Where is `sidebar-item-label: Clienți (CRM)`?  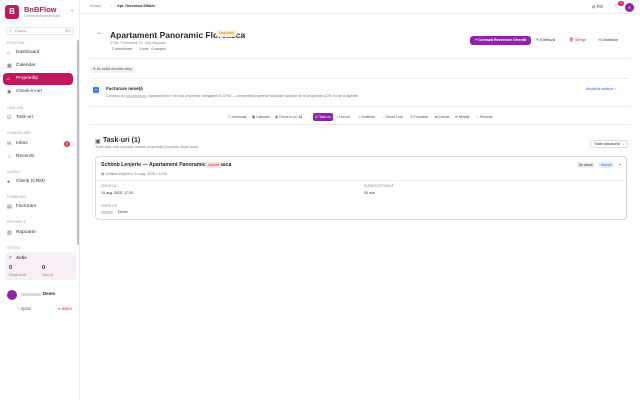 sidebar-item-label: Clienți (CRM) is located at coordinates (30, 181).